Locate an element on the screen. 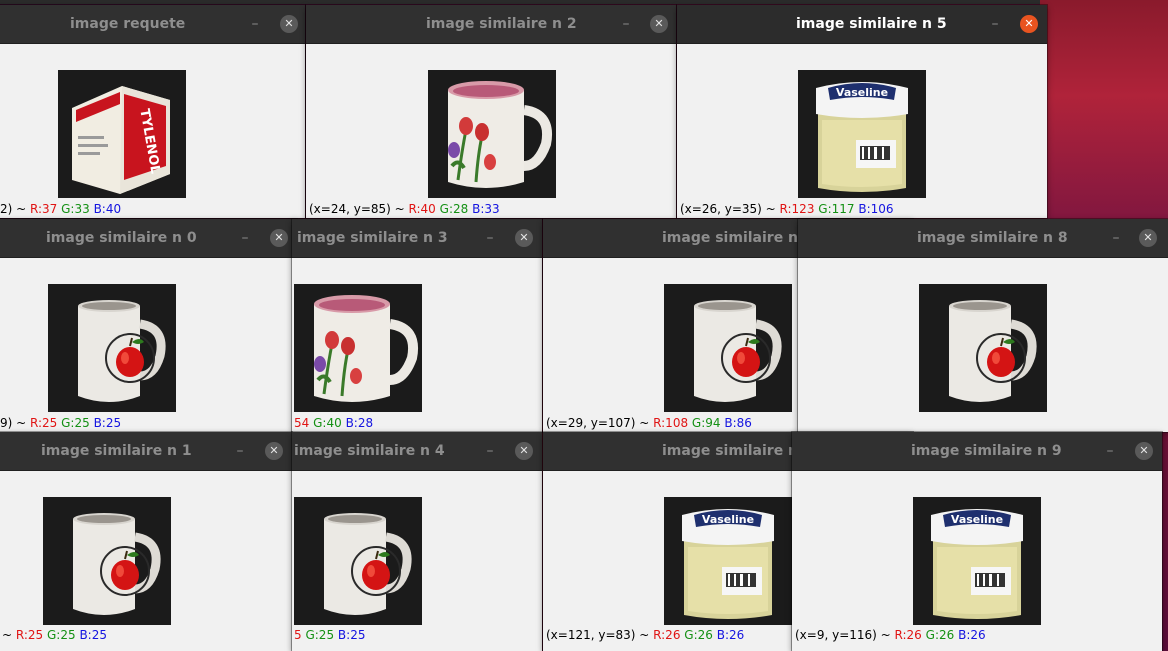 The image size is (1168, 651). window-image-similaire-8: image similaire n 8 – ✕ is located at coordinates (983, 325).